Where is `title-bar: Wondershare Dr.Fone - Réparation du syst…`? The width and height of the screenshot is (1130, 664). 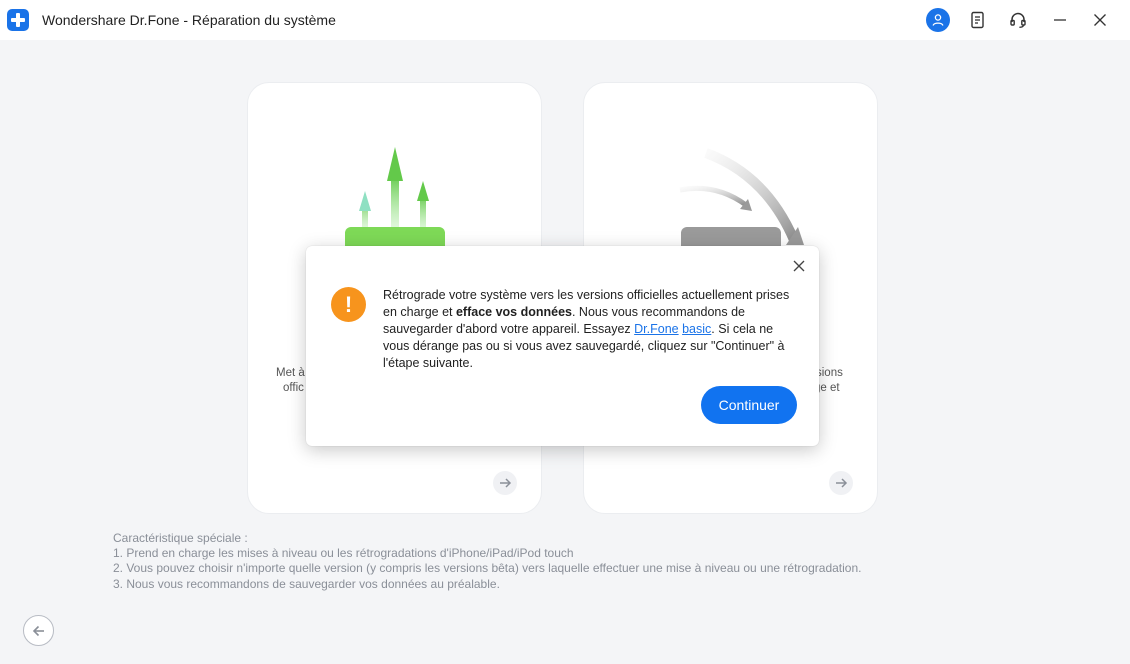 title-bar: Wondershare Dr.Fone - Réparation du syst… is located at coordinates (565, 20).